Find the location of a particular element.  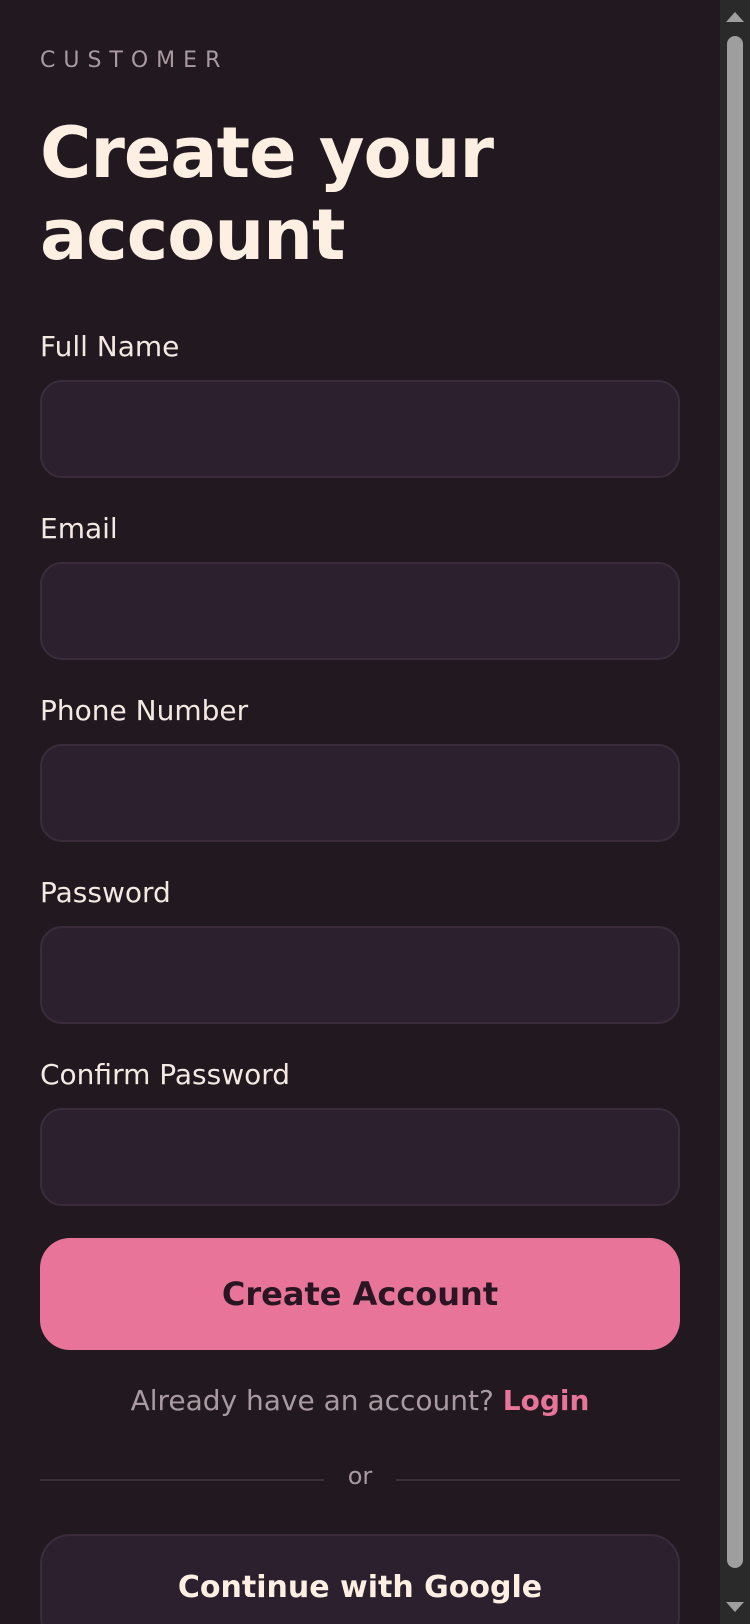

role-eyebrow: CUSTOMER is located at coordinates (134, 60).